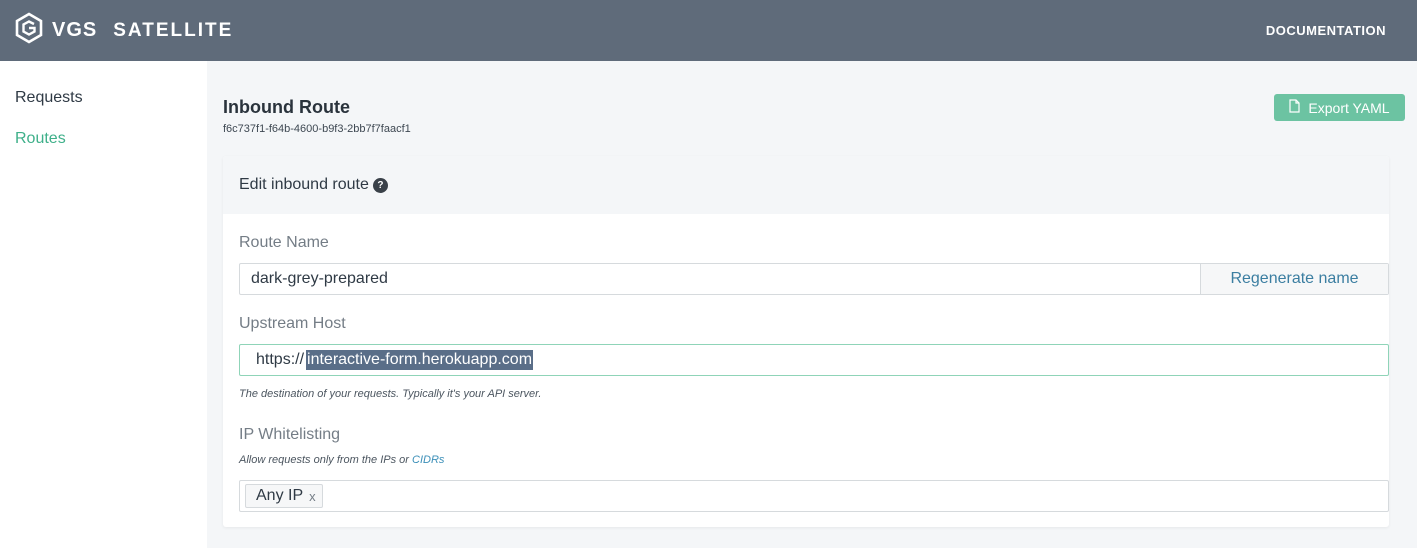 The height and width of the screenshot is (548, 1417). What do you see at coordinates (290, 434) in the screenshot?
I see `ip-whitelisting-label: IP Whitelisting` at bounding box center [290, 434].